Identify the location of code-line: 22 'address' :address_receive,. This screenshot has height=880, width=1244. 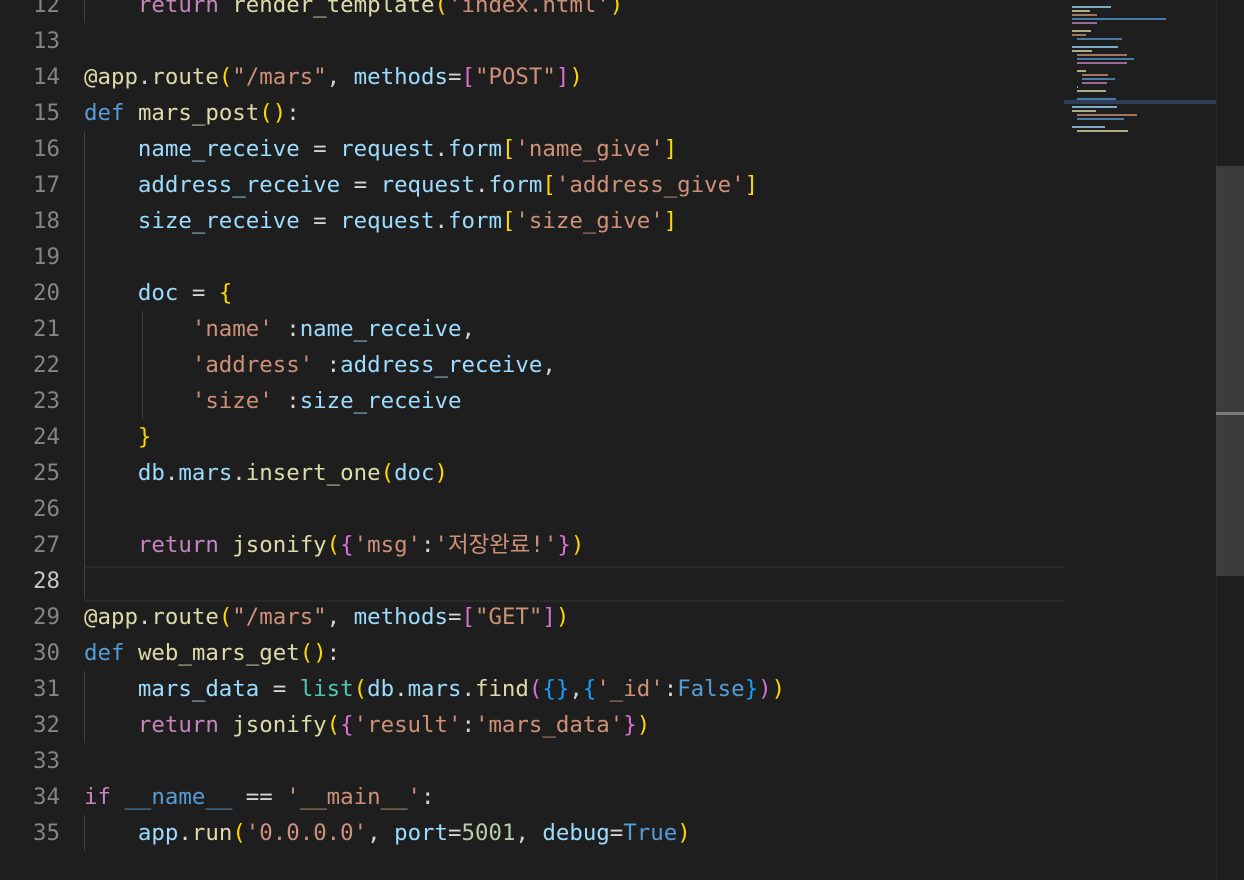
(532, 365).